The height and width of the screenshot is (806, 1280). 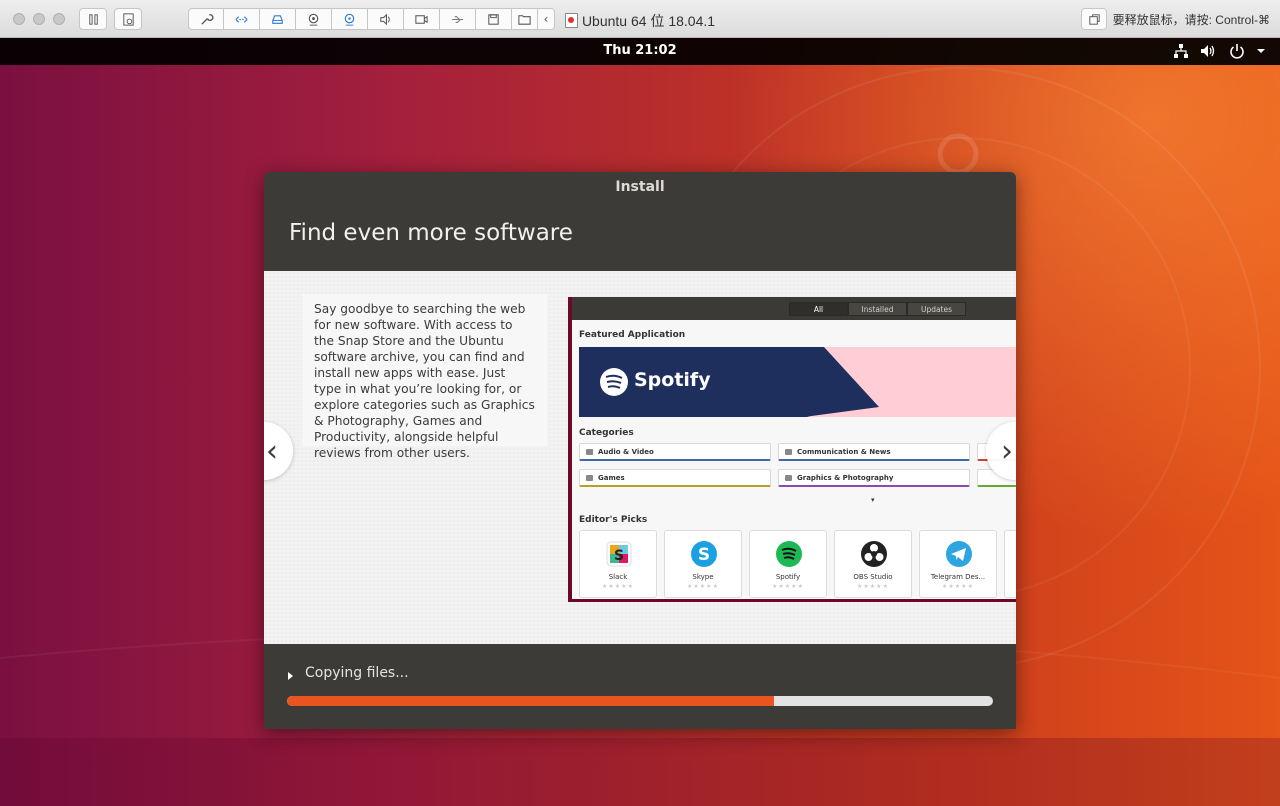 I want to click on pick-card-partial, so click(x=1010, y=564).